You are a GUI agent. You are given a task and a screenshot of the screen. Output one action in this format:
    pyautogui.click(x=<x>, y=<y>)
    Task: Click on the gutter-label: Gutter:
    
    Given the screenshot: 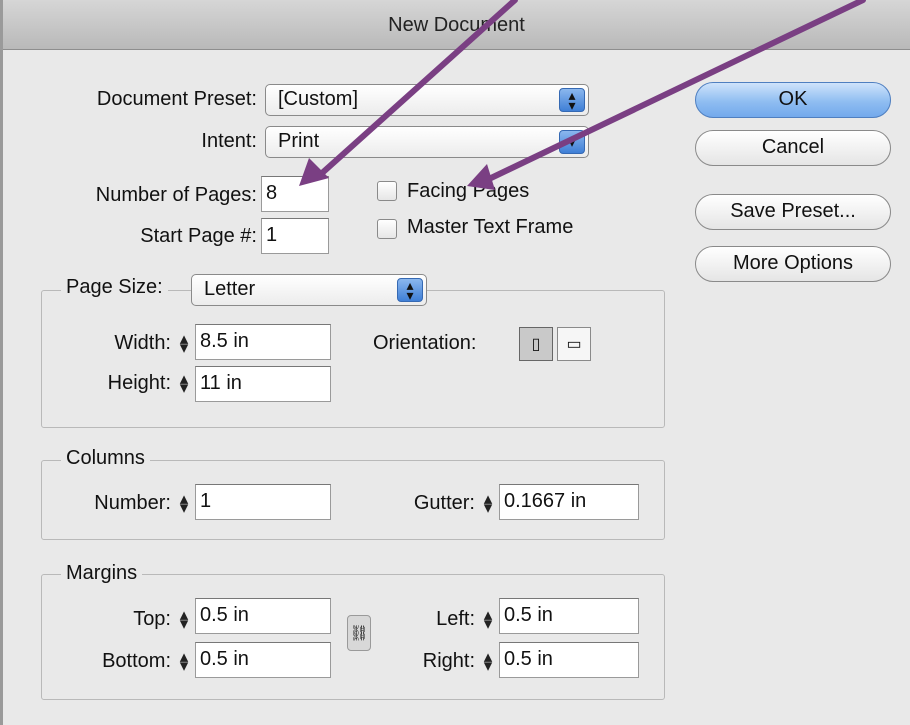 What is the action you would take?
    pyautogui.click(x=444, y=503)
    